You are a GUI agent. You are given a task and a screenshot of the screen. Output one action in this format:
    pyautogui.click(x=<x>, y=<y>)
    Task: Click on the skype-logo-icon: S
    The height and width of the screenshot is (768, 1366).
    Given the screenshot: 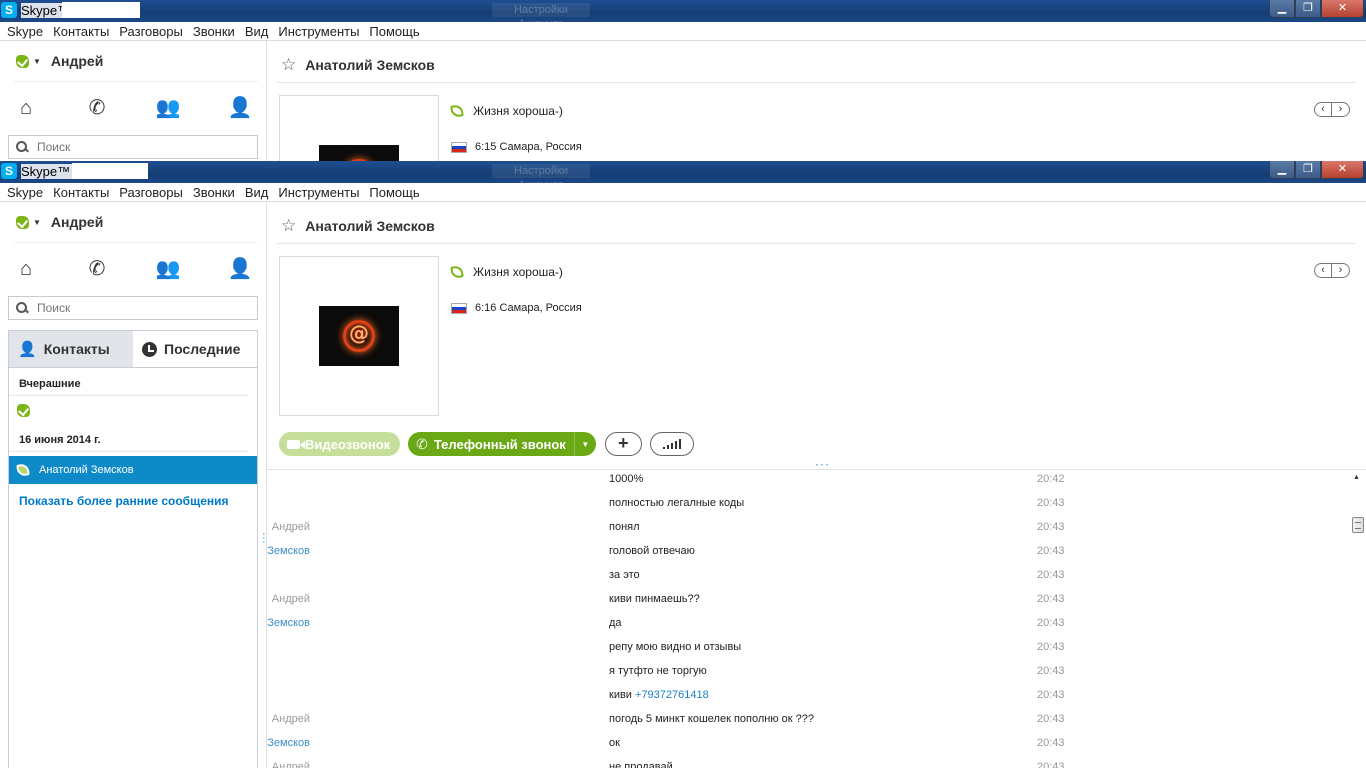 What is the action you would take?
    pyautogui.click(x=9, y=171)
    